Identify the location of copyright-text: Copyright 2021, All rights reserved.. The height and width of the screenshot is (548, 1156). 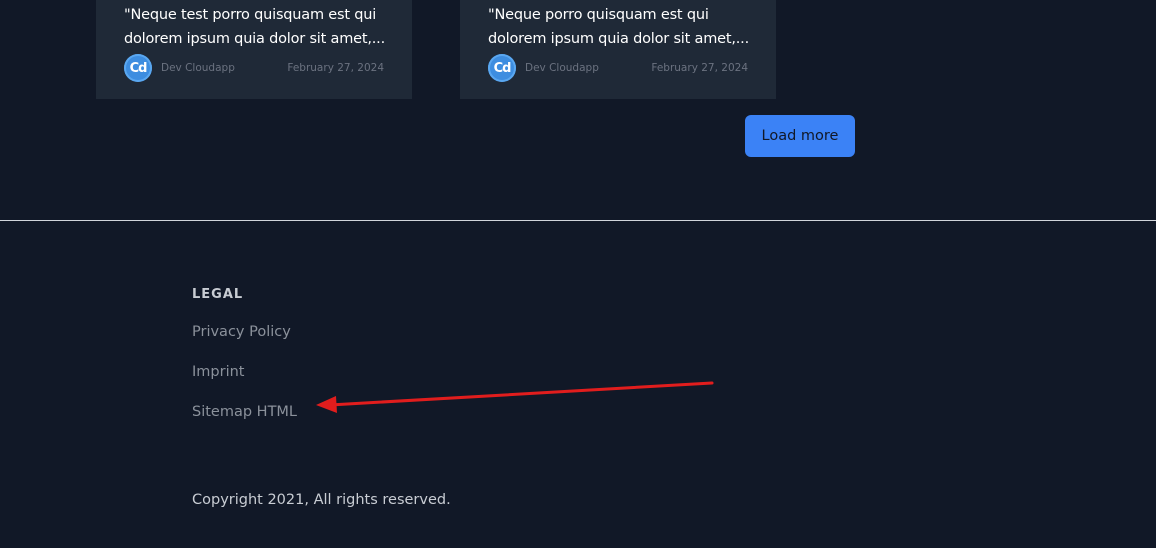
(321, 500).